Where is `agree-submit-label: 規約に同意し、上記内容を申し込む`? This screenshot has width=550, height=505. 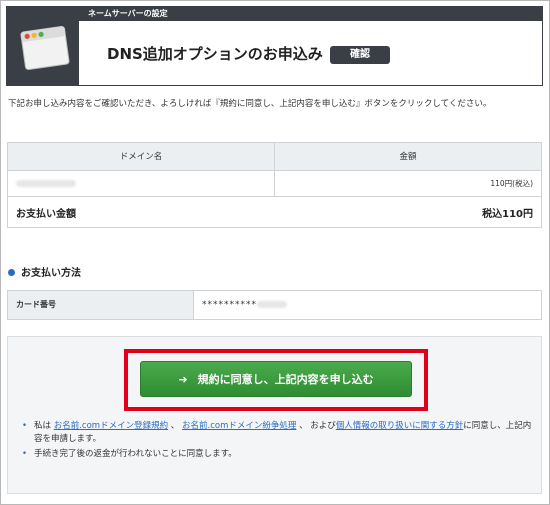
agree-submit-label: 規約に同意し、上記内容を申し込む is located at coordinates (285, 379).